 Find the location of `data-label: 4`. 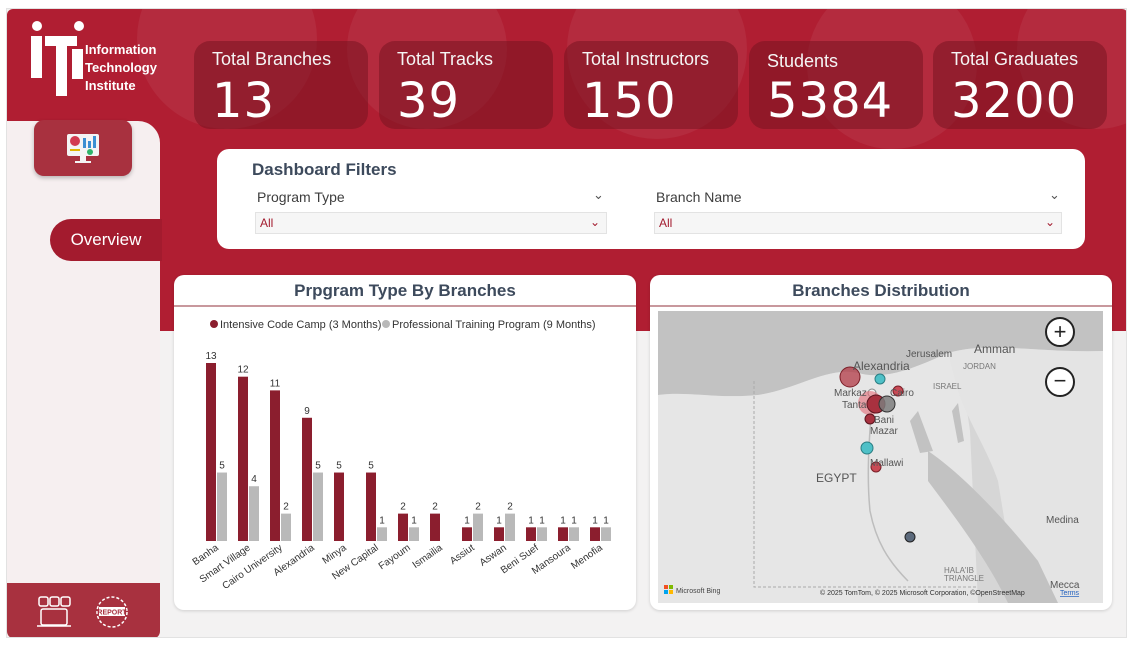

data-label: 4 is located at coordinates (254, 479).